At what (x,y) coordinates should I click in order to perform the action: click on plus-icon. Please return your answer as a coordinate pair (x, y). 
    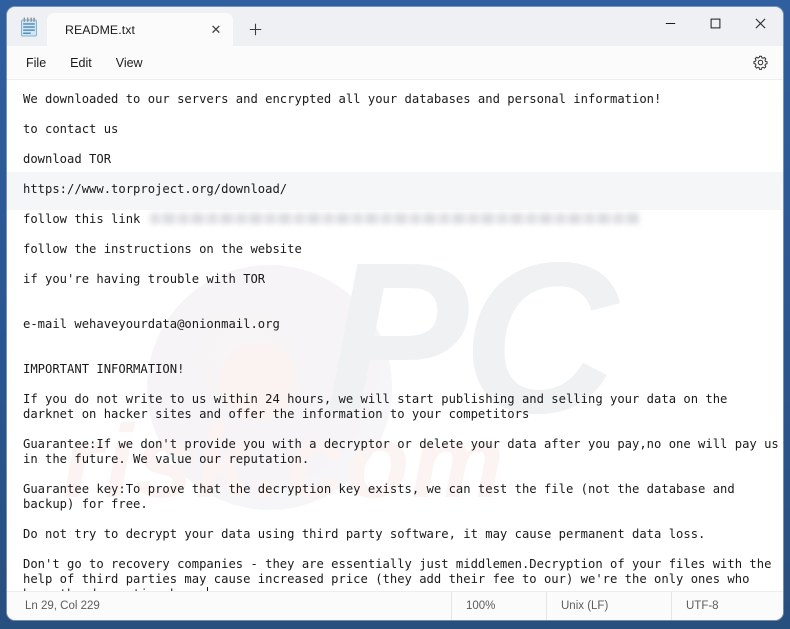
    Looking at the image, I should click on (255, 29).